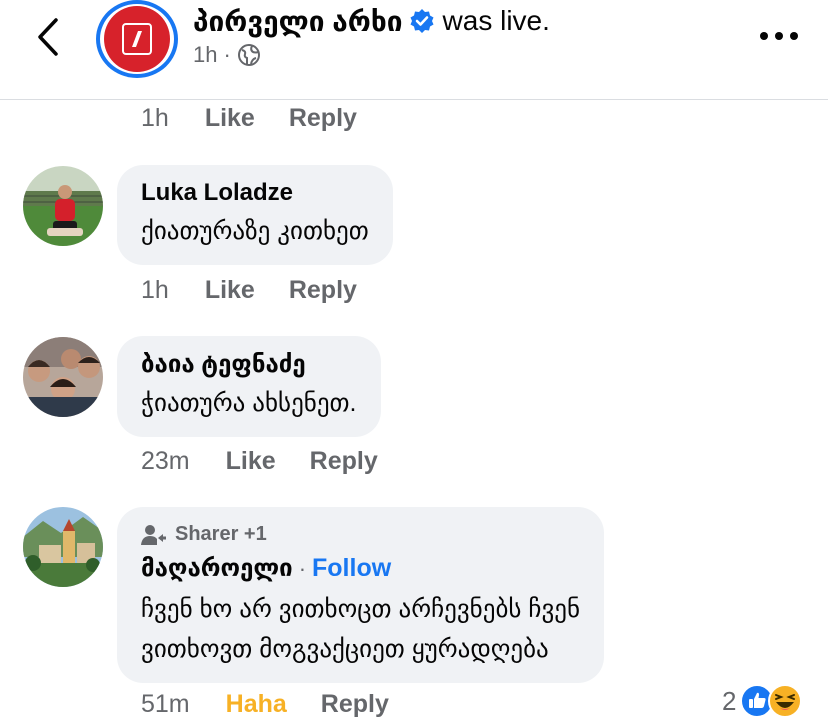  Describe the element at coordinates (205, 55) in the screenshot. I see `post-time: 1h` at that location.